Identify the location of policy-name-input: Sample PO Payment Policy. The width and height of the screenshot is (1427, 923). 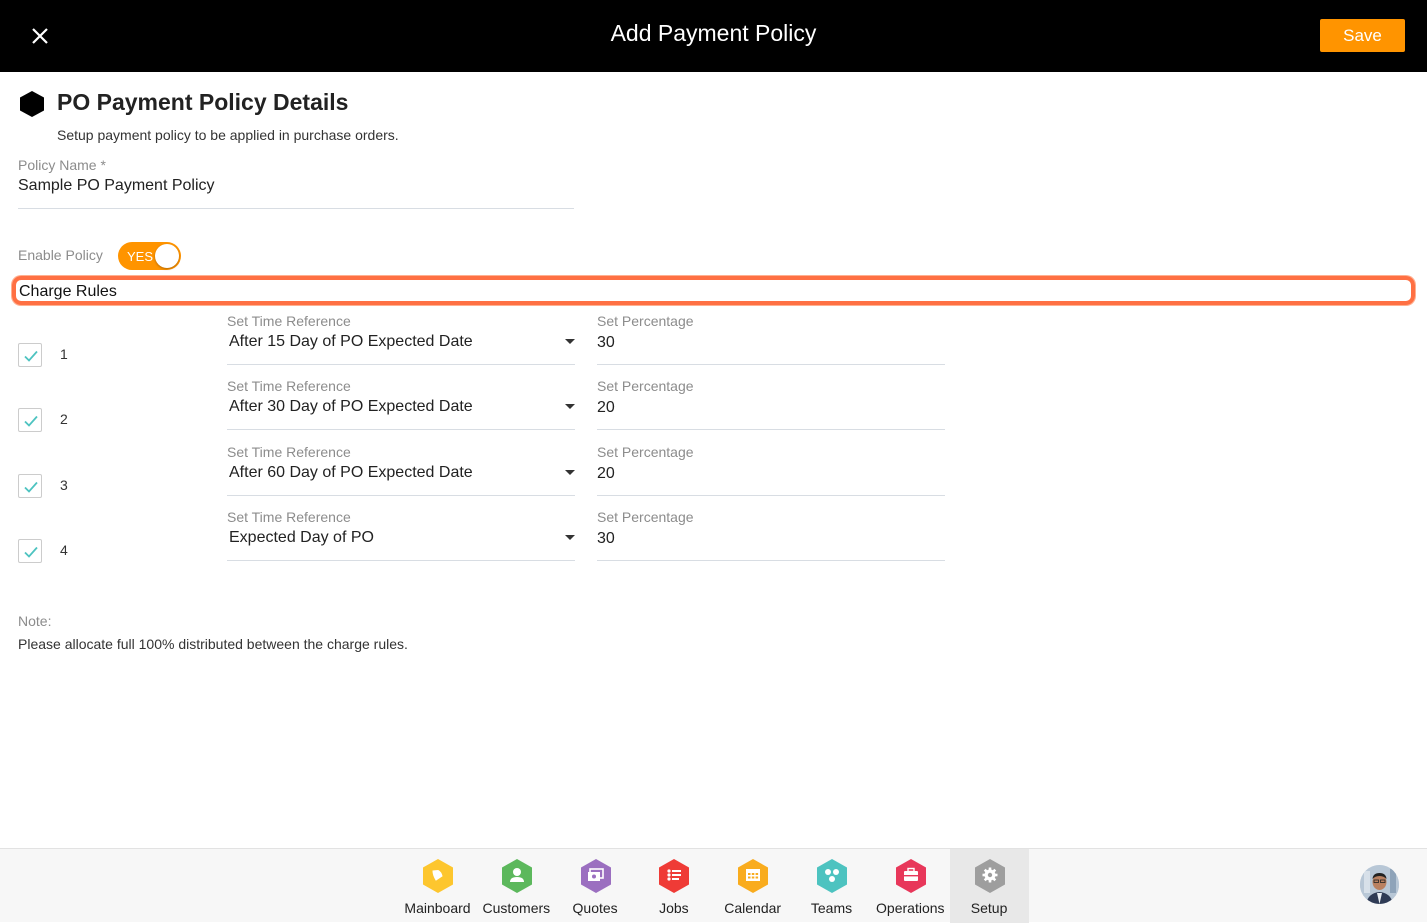
(296, 193).